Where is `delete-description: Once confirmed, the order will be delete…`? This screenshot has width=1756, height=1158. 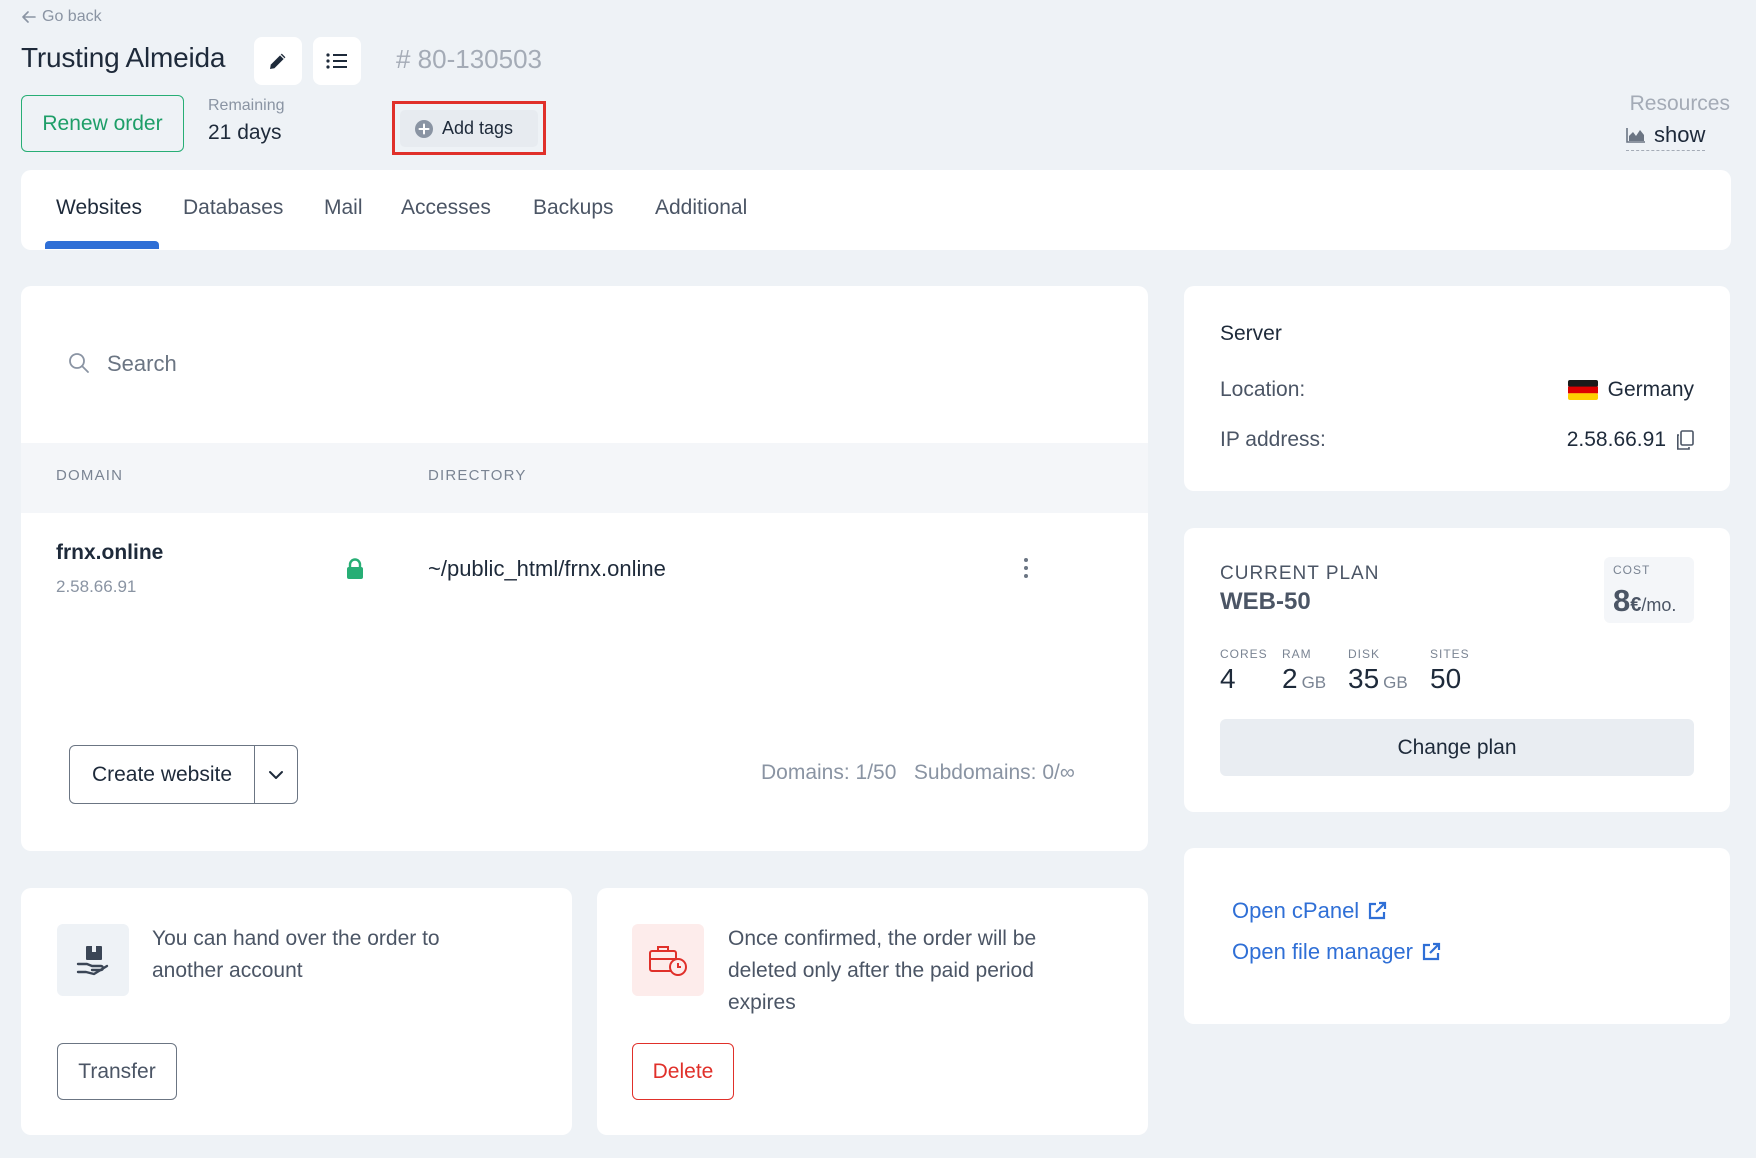 delete-description: Once confirmed, the order will be delete… is located at coordinates (882, 970).